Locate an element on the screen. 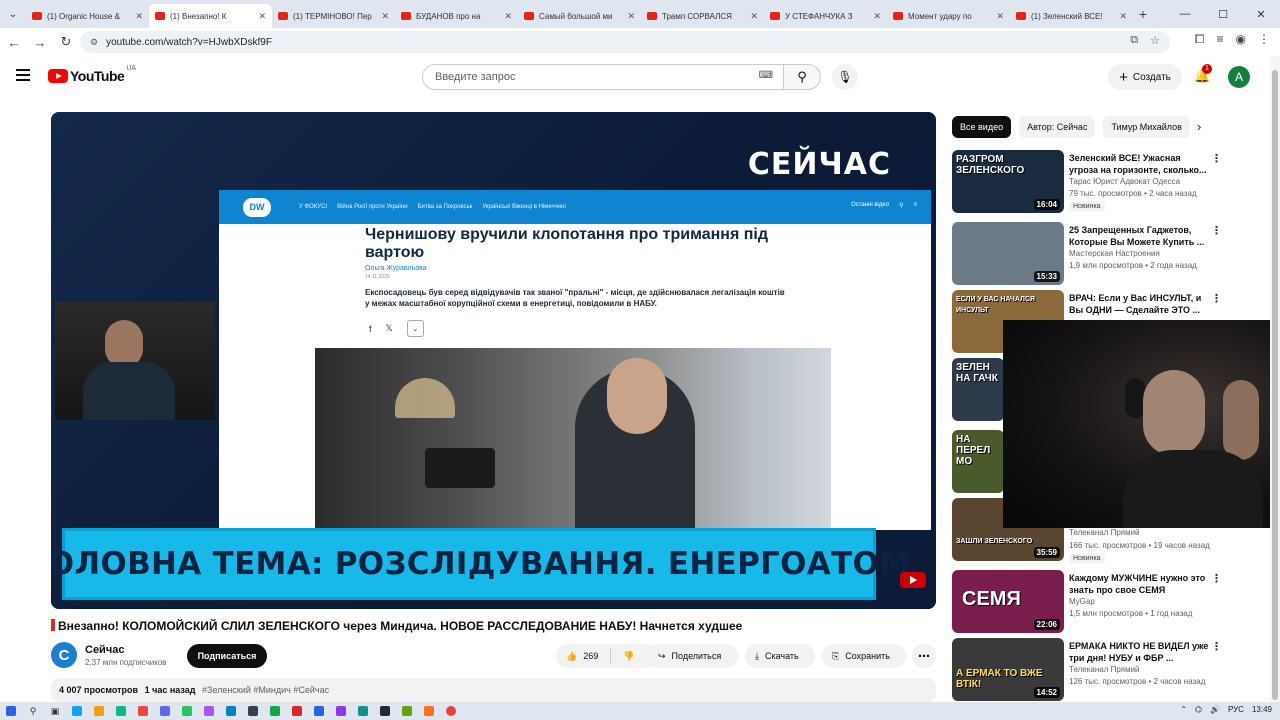 The image size is (1280, 720). forward-icon: → is located at coordinates (40, 42).